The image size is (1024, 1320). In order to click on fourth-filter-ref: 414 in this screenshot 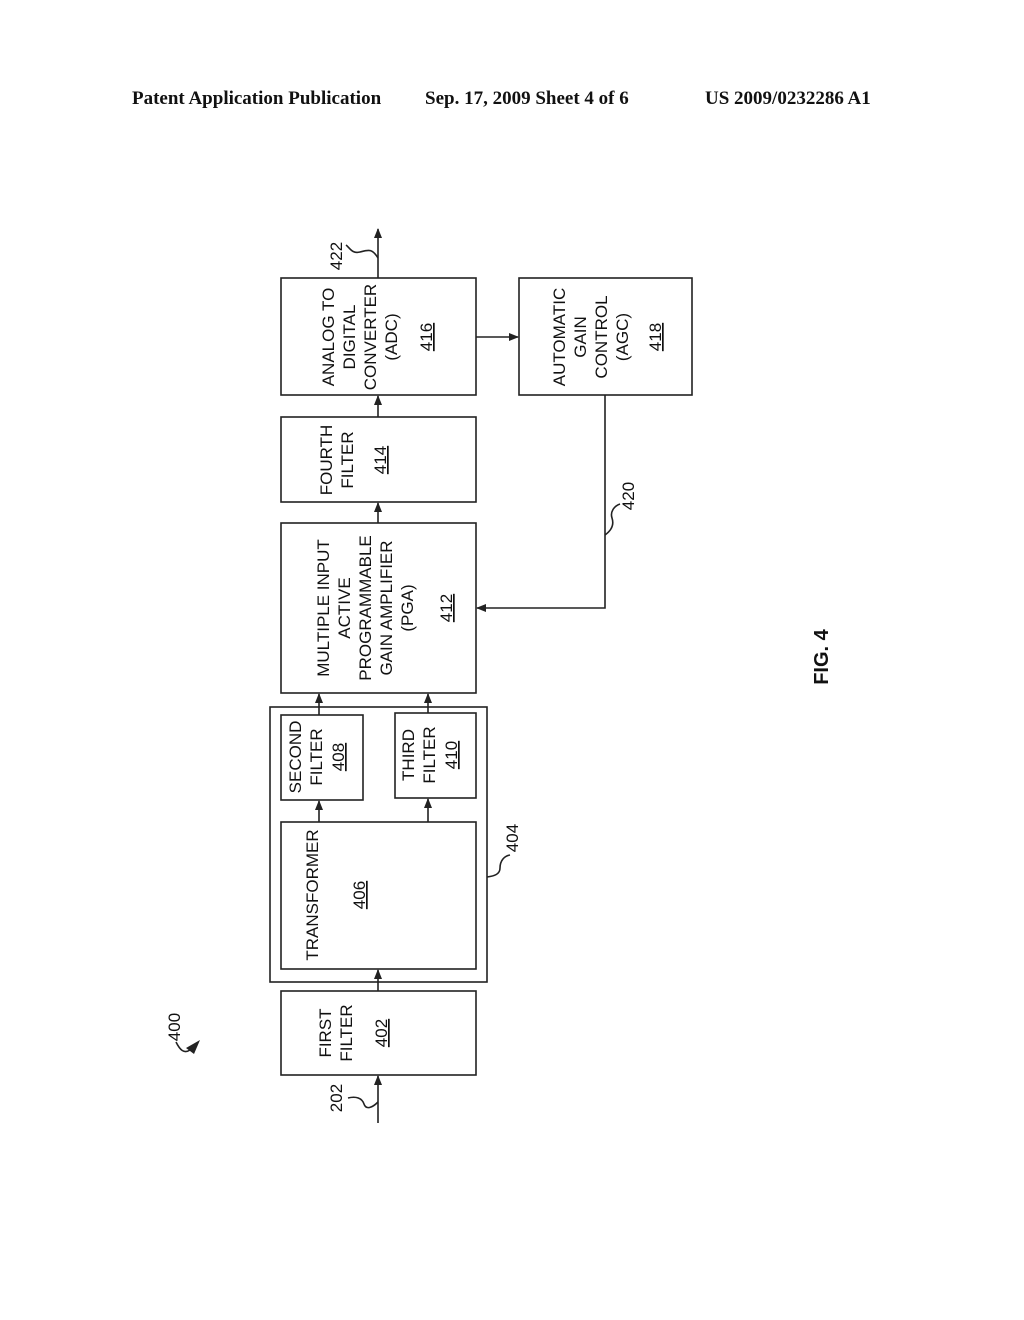, I will do `click(380, 460)`.